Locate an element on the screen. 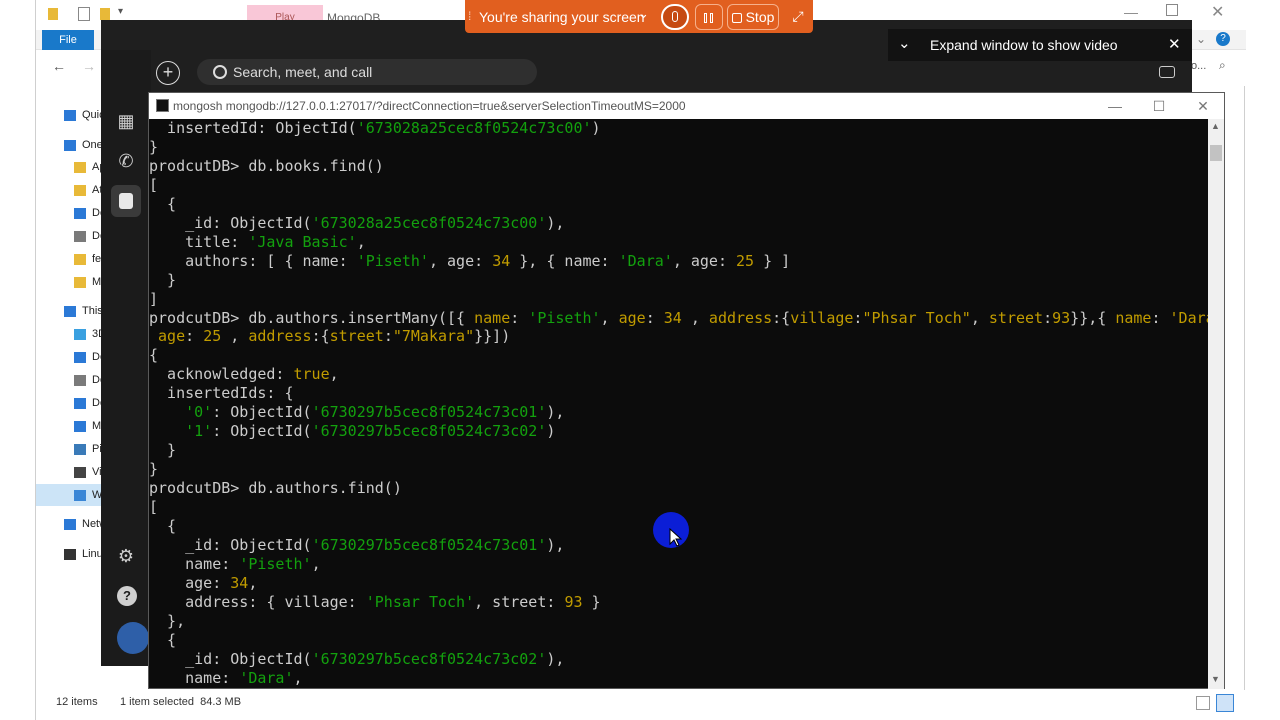  apps-icon is located at coordinates (133, 638).